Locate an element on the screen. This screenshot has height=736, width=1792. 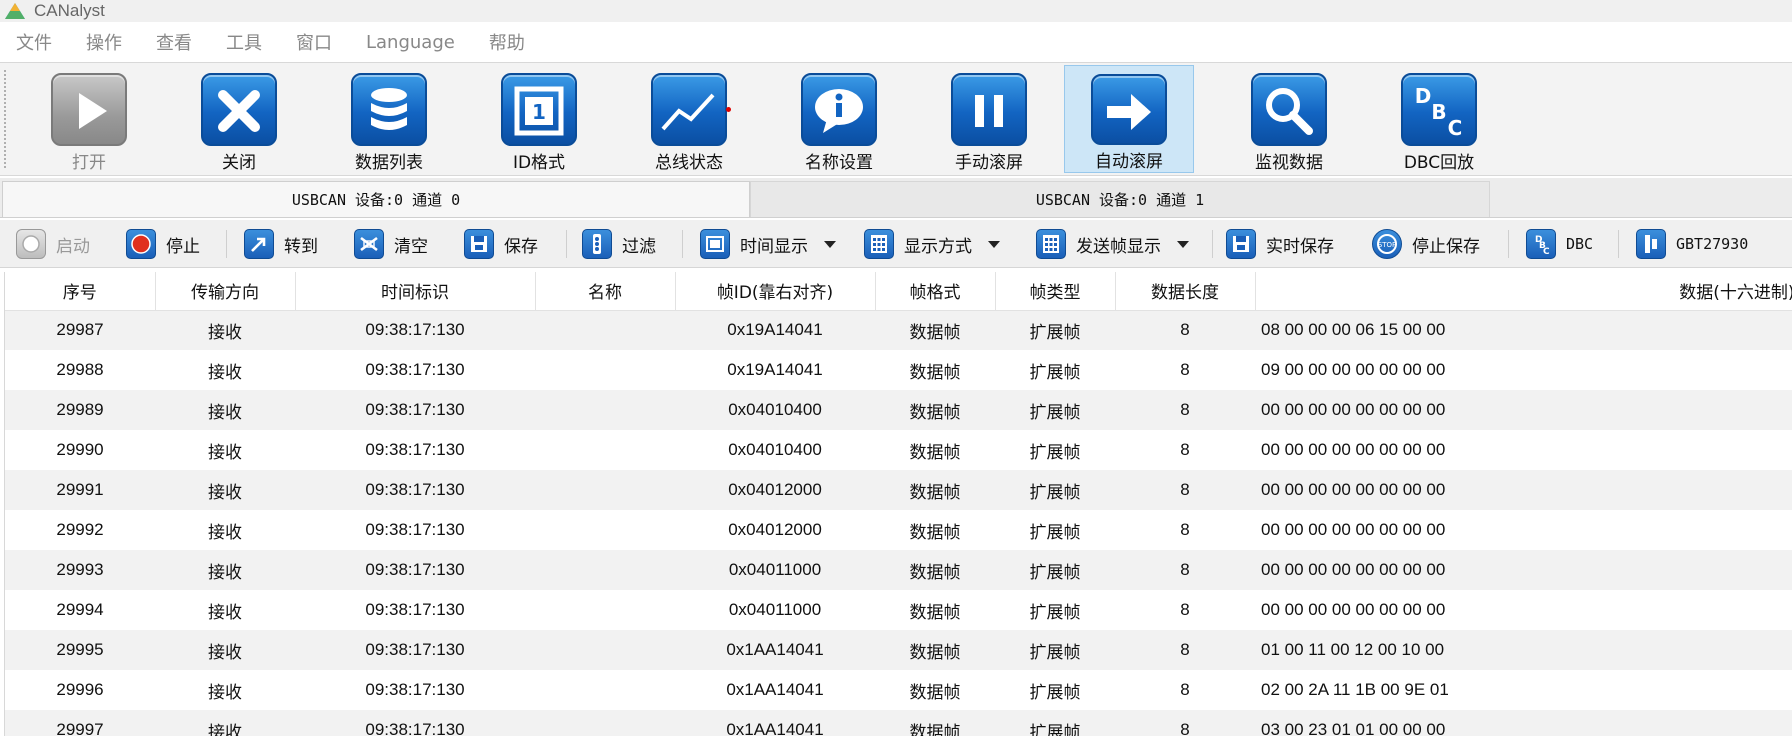
clear-button: 清空 is located at coordinates (391, 244).